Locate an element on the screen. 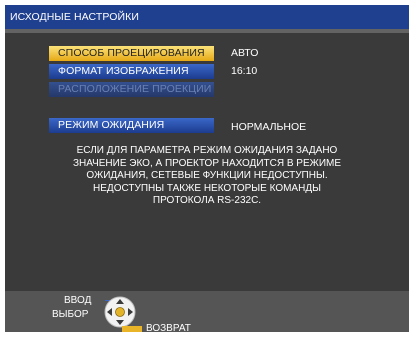 This screenshot has width=418, height=338. info-line: НЕДОСТУПНЫ ТАКЖЕ НЕКОТОРЫЕ КОМАНДЫ is located at coordinates (207, 188).